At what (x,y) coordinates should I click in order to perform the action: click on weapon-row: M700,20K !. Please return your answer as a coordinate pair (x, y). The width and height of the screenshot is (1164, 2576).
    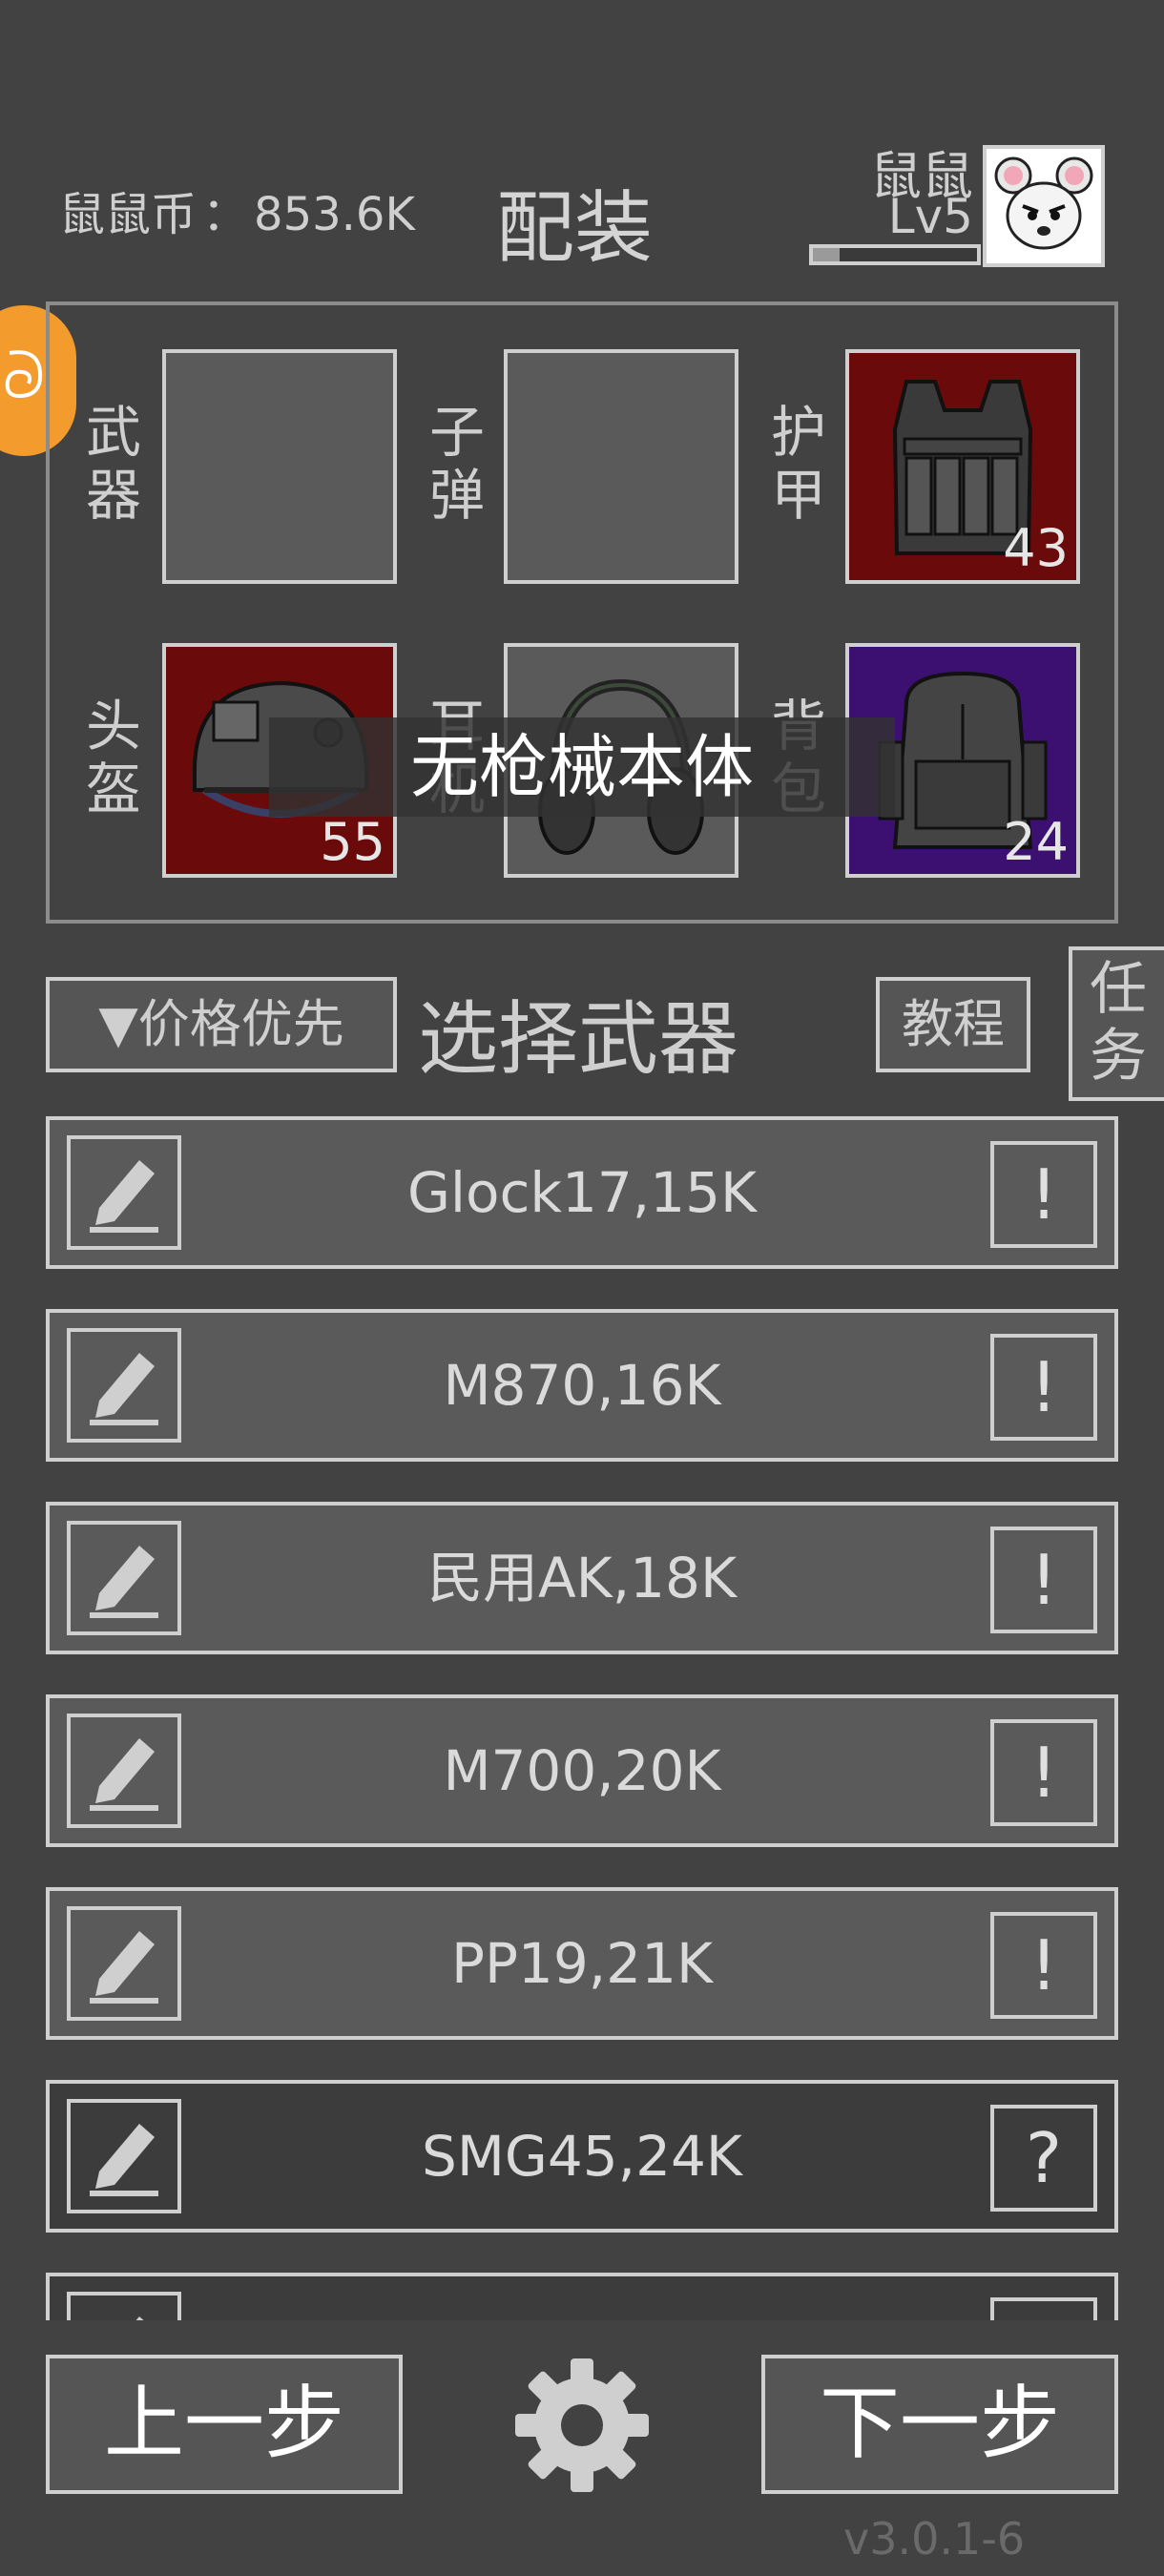
    Looking at the image, I should click on (582, 1770).